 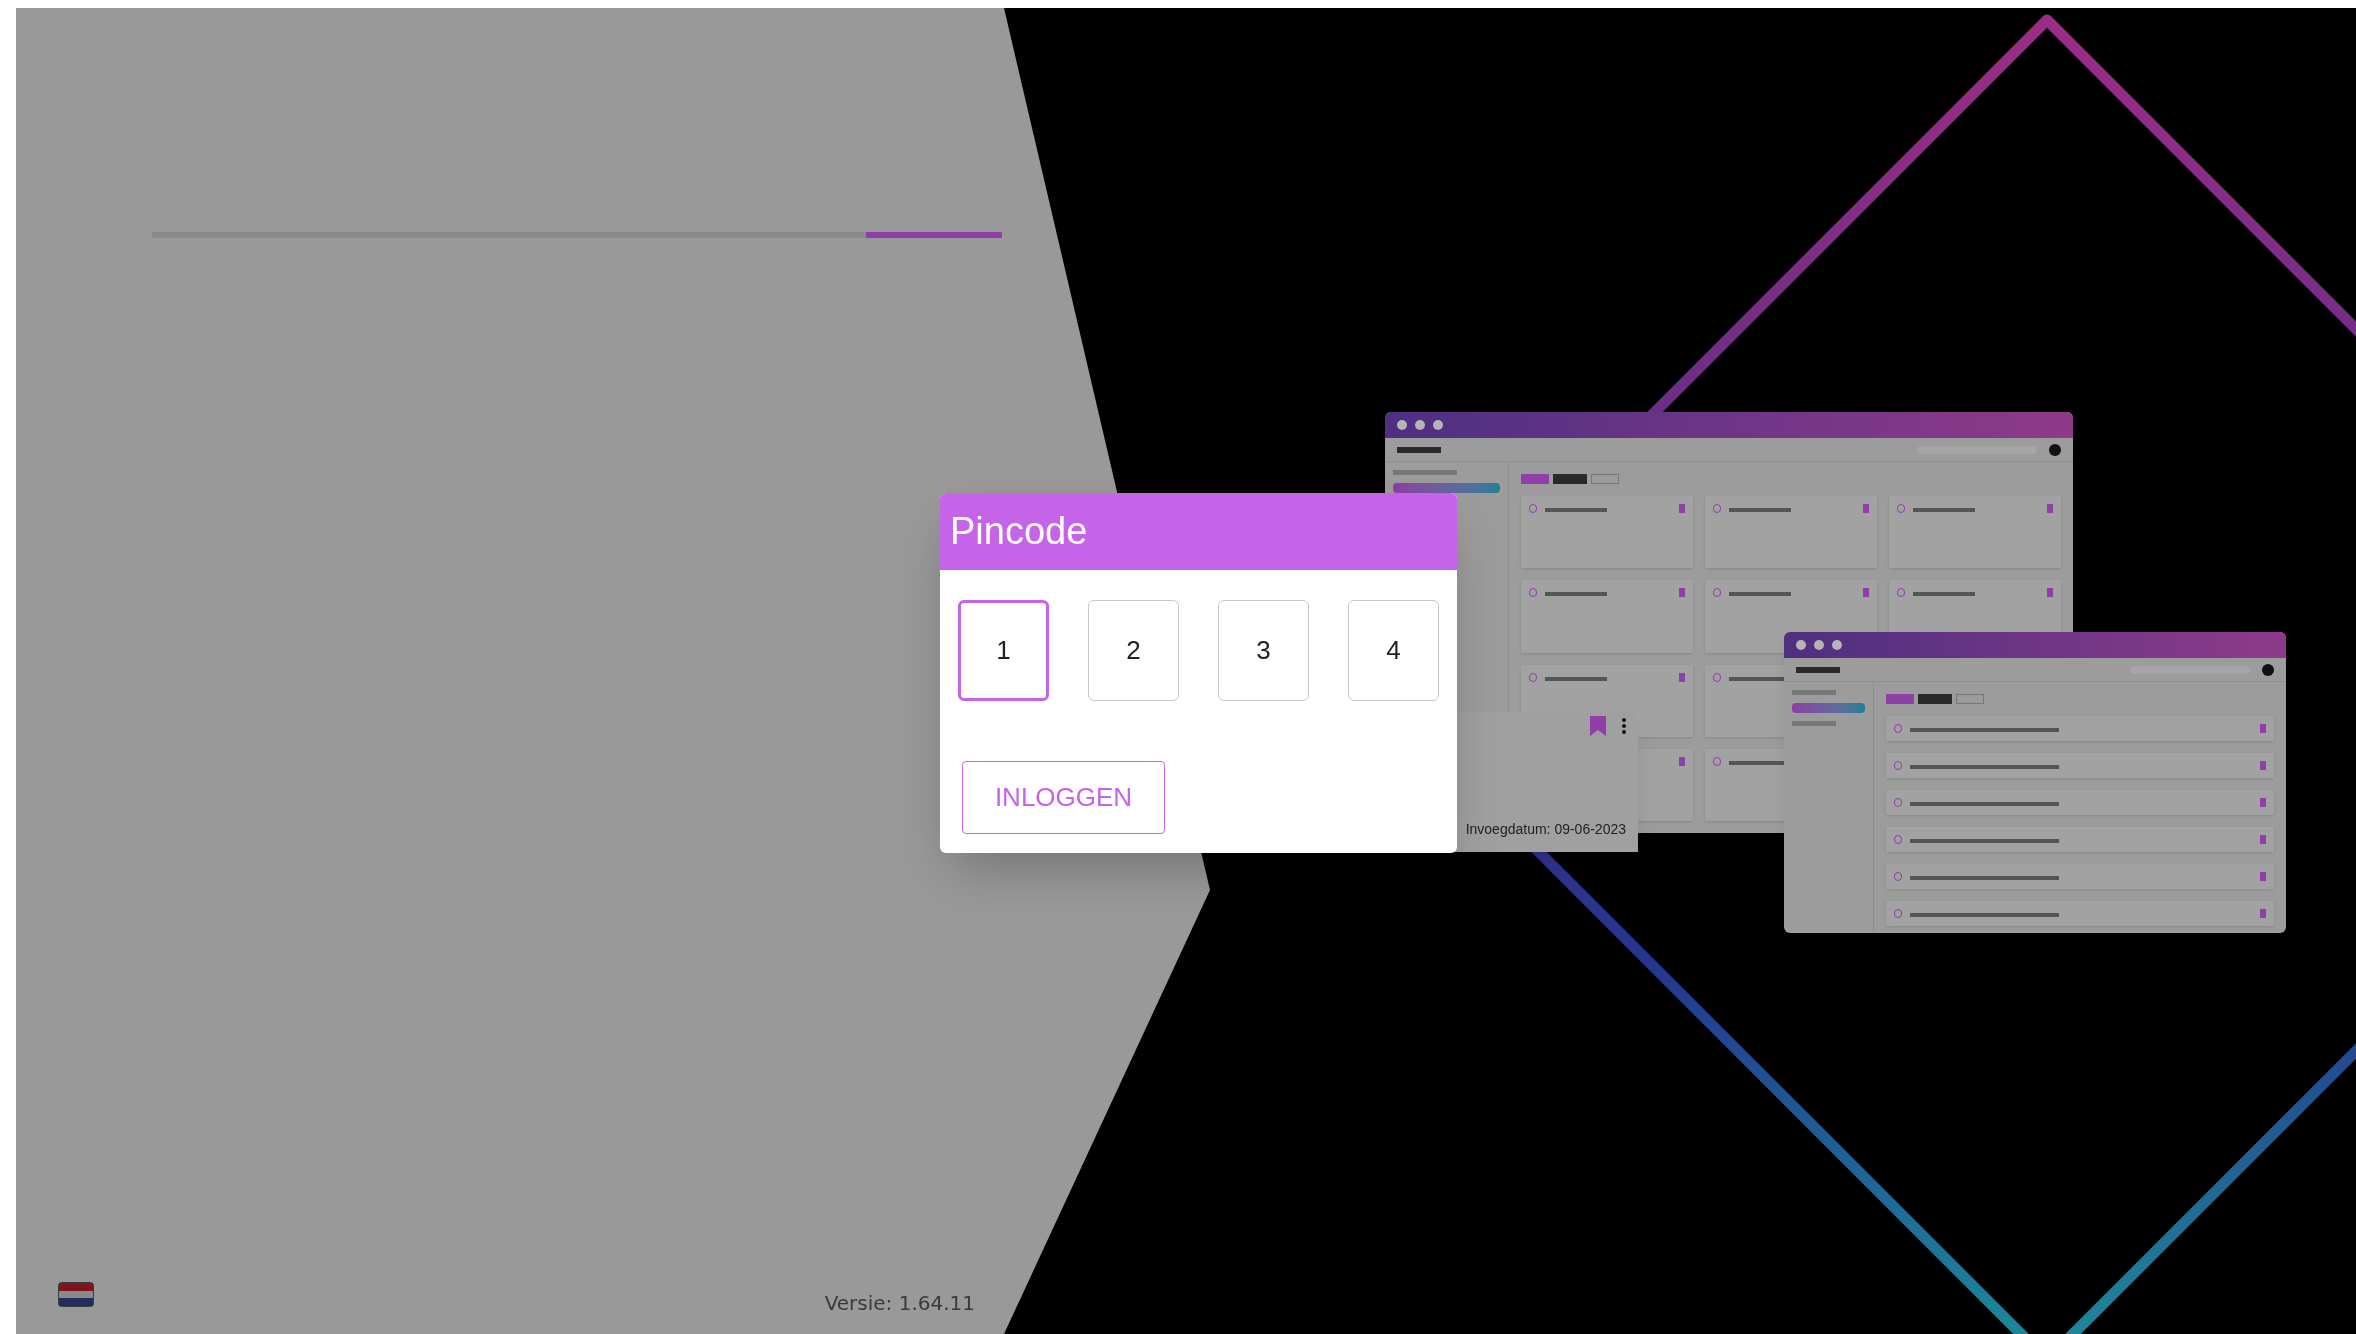 I want to click on netherlands-flag-icon, so click(x=76, y=1294).